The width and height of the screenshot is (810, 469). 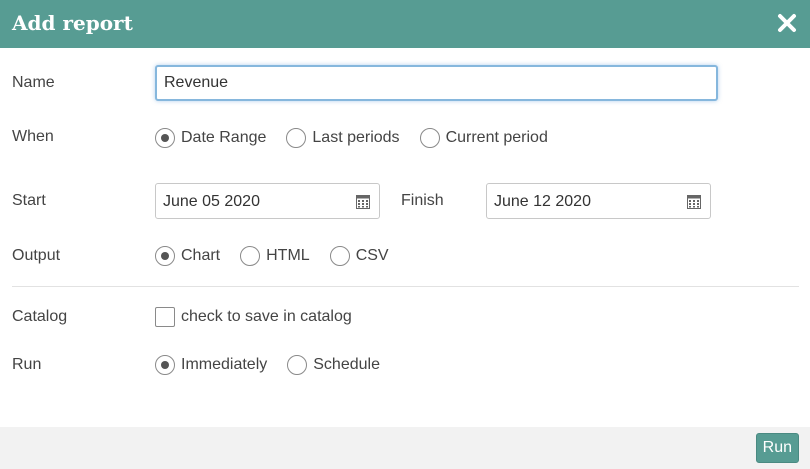 I want to click on output-option-chart: Chart, so click(x=187, y=256).